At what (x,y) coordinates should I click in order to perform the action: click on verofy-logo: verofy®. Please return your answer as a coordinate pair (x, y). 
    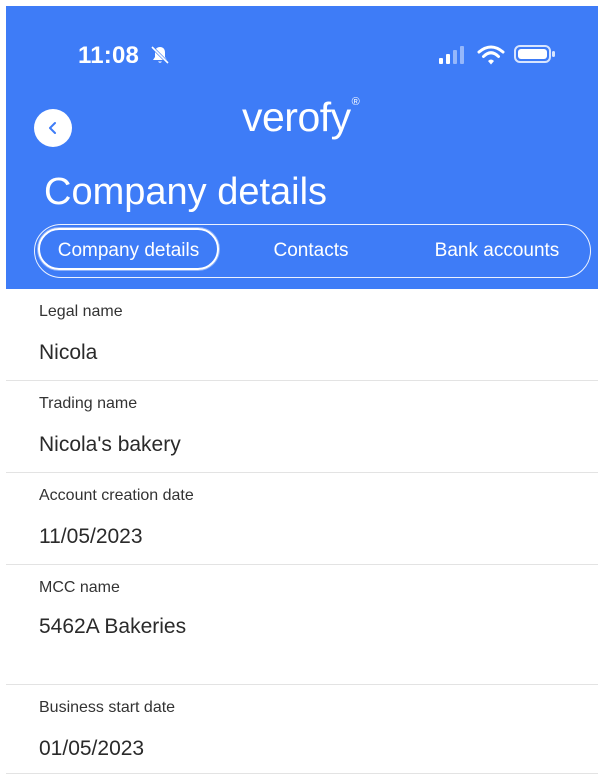
    Looking at the image, I should click on (301, 117).